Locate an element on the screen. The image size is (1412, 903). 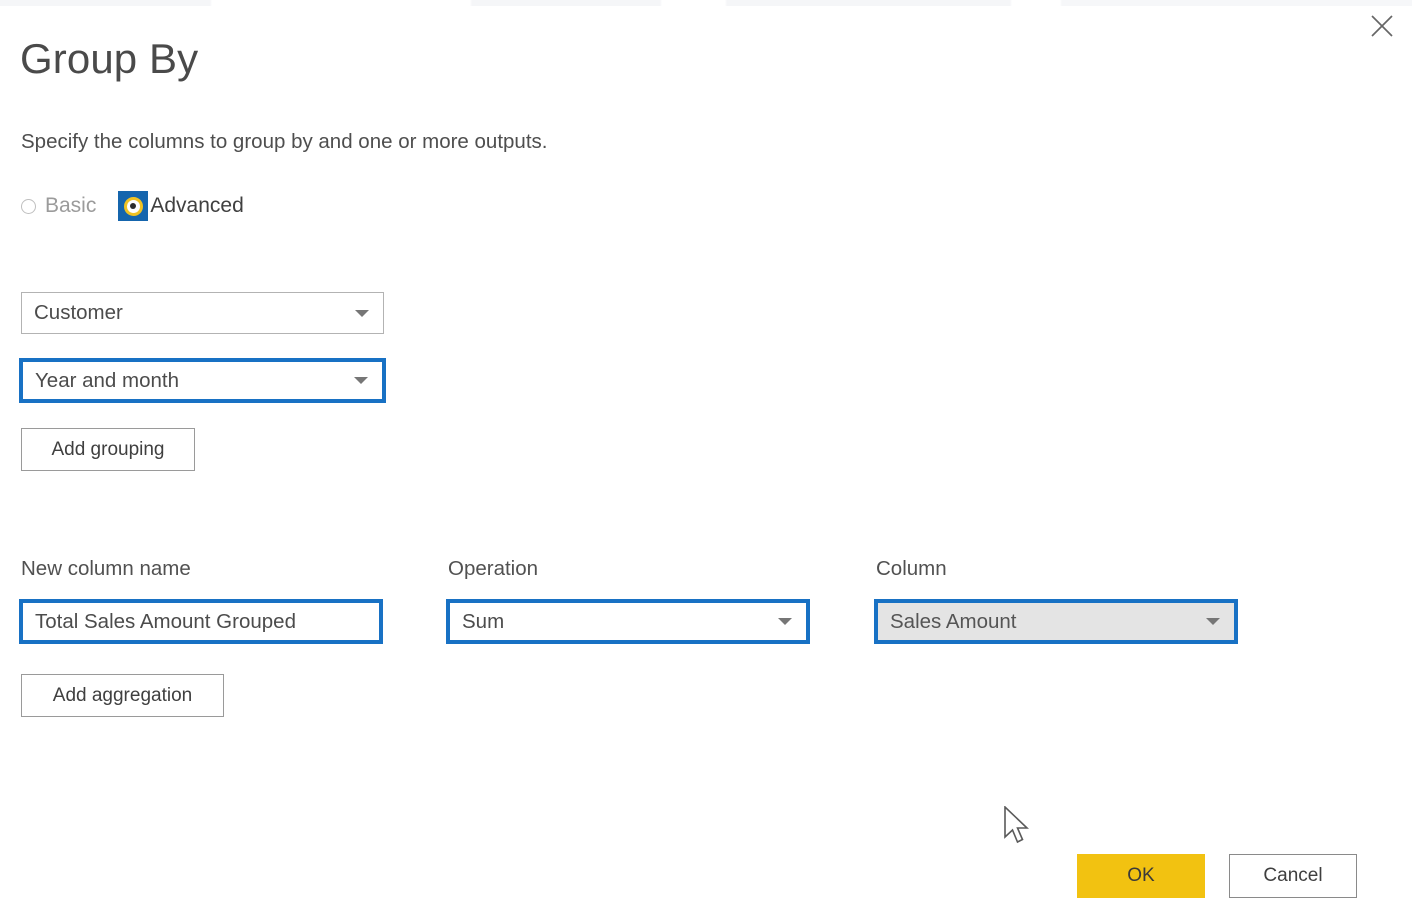
header-column: Column is located at coordinates (911, 568).